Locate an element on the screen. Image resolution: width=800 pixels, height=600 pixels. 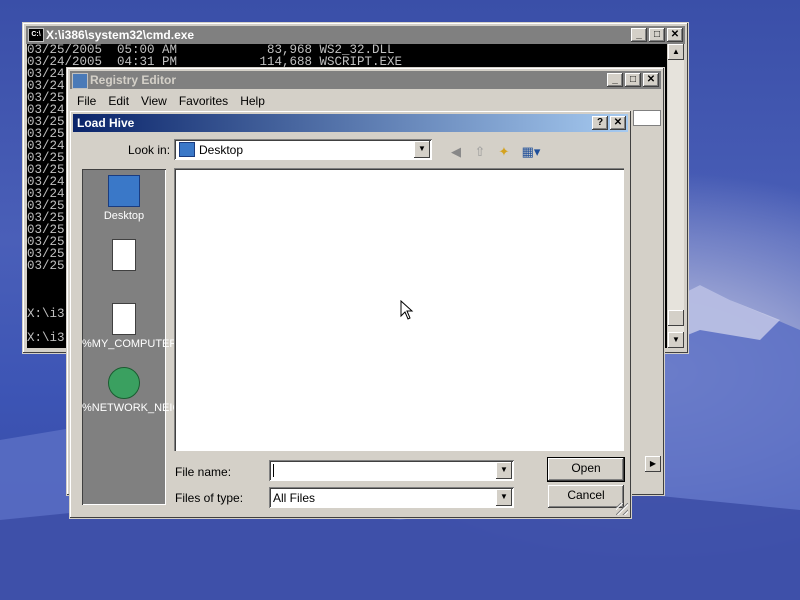
scroll-down-button: ▼ is located at coordinates (676, 340).